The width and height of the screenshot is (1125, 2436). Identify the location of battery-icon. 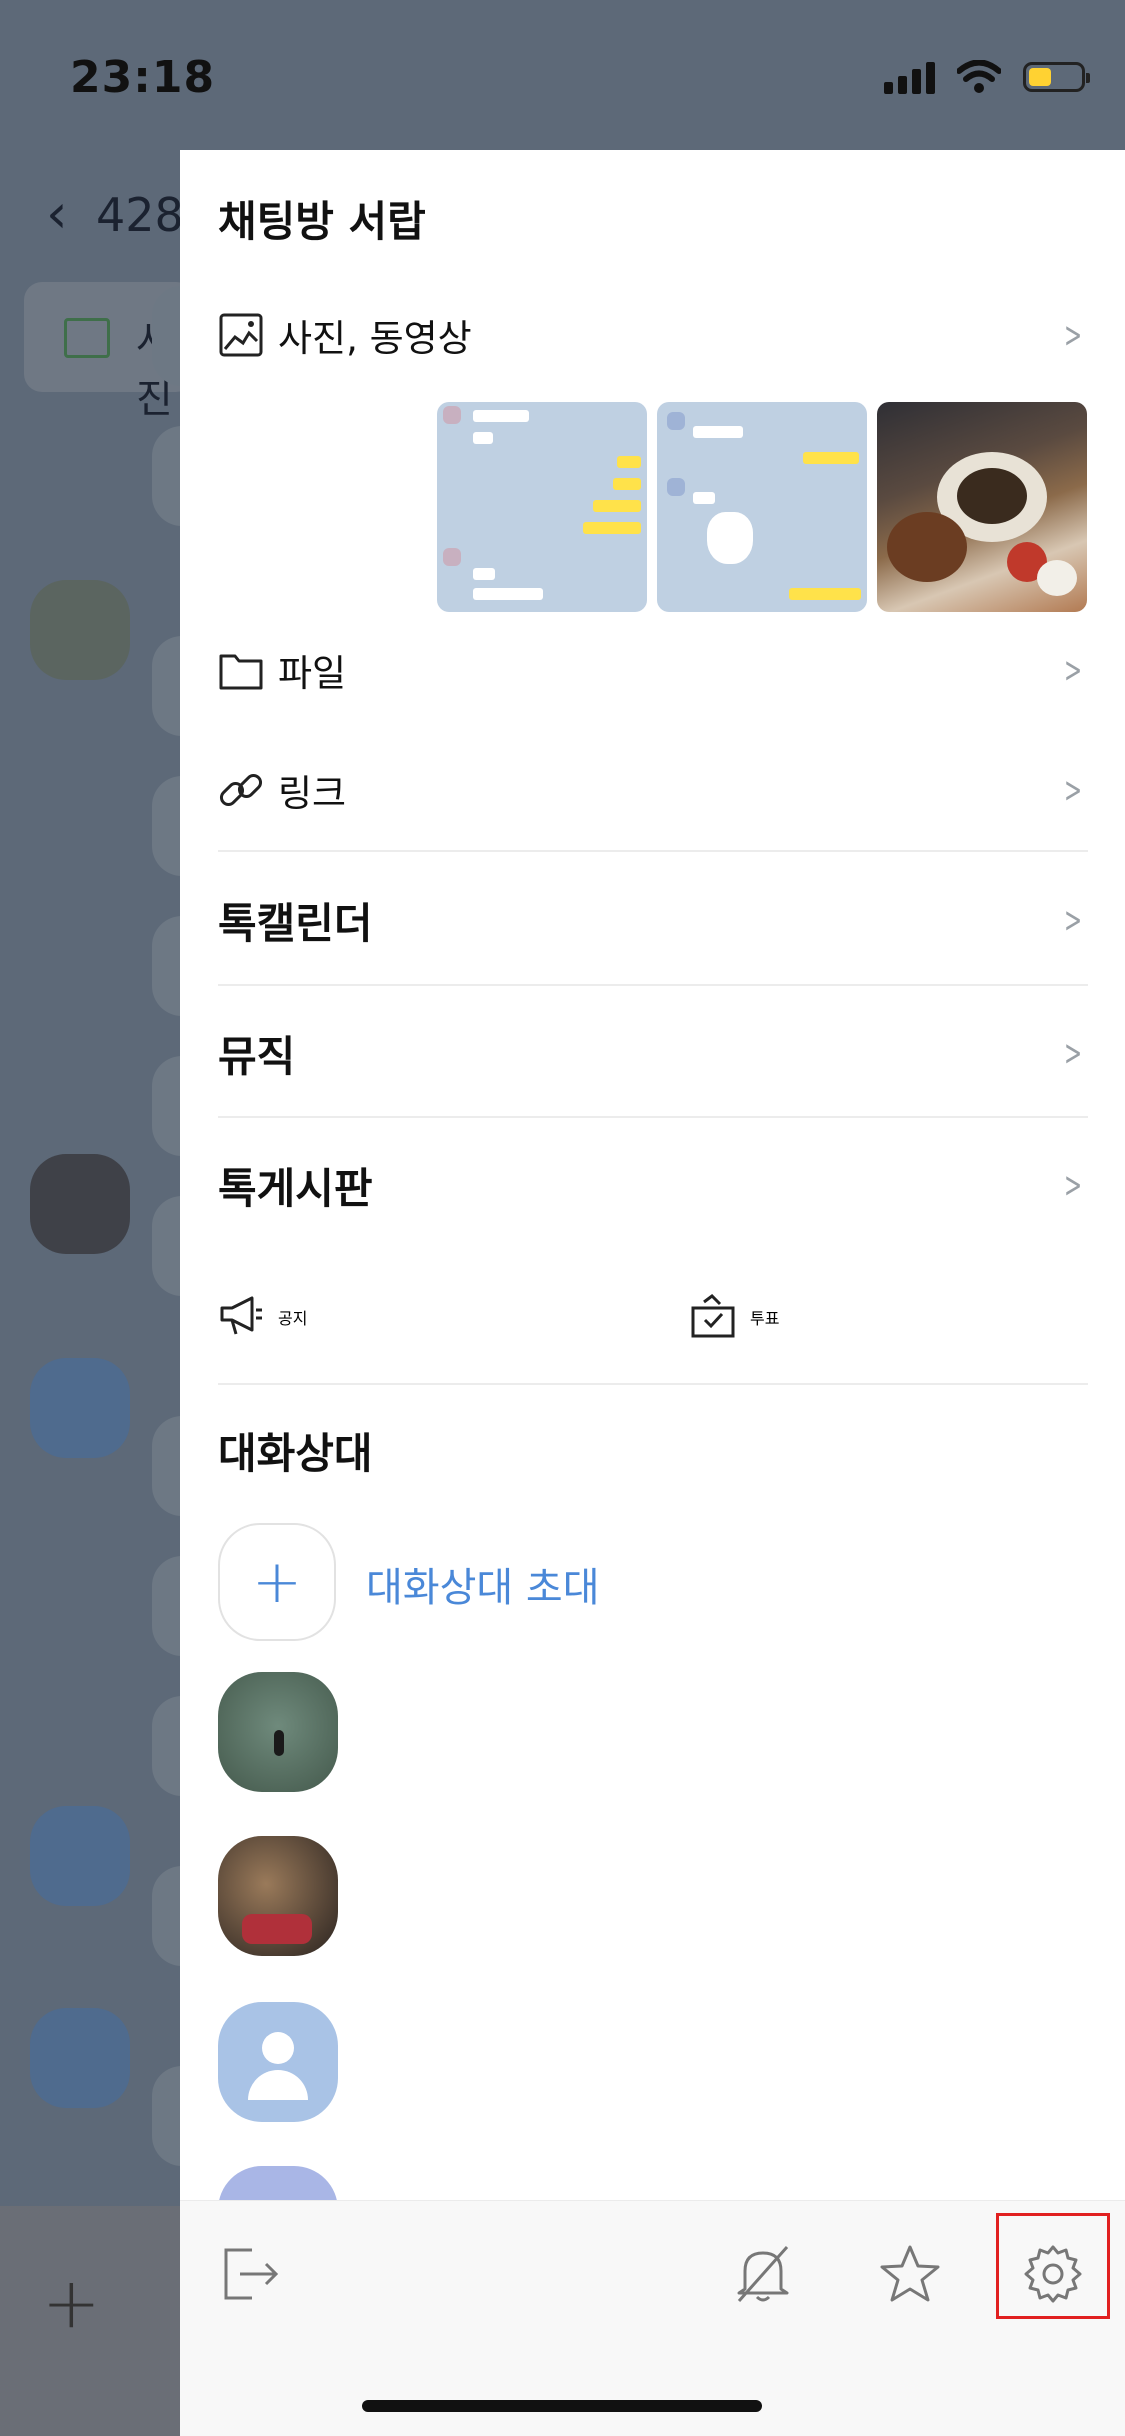
(1056, 77).